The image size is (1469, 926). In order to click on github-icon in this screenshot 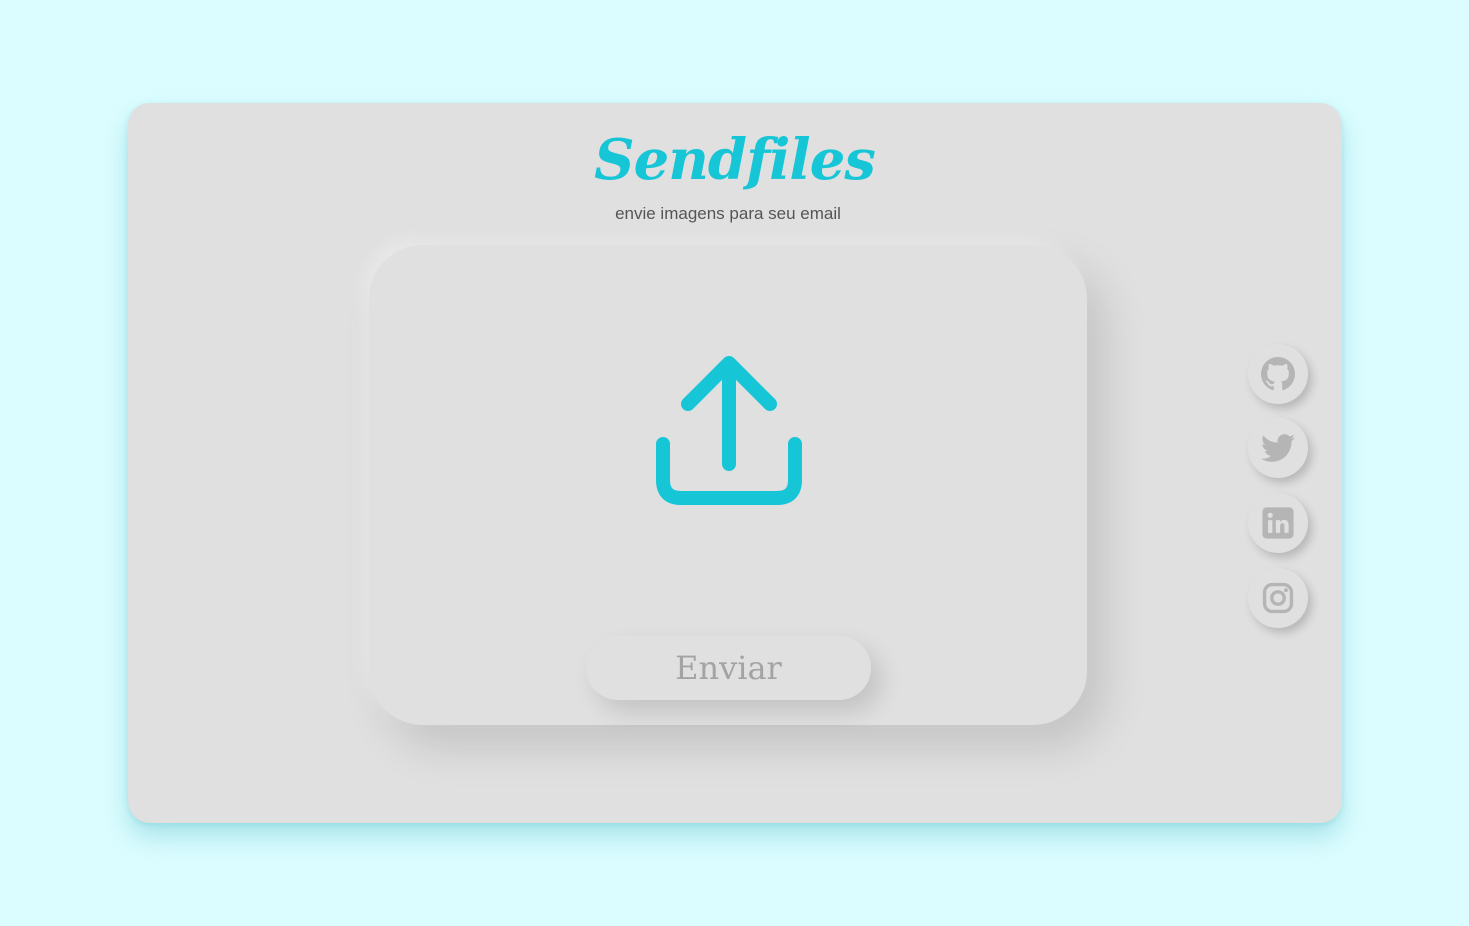, I will do `click(1278, 374)`.